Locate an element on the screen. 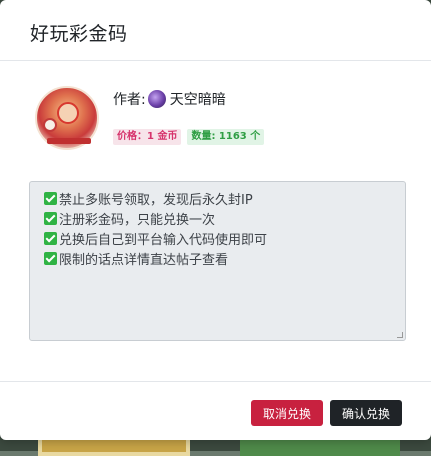 The height and width of the screenshot is (456, 431). author-info: 作者: 天空暗暗 价格：1 金币 数量: 1163 个 is located at coordinates (253, 117).